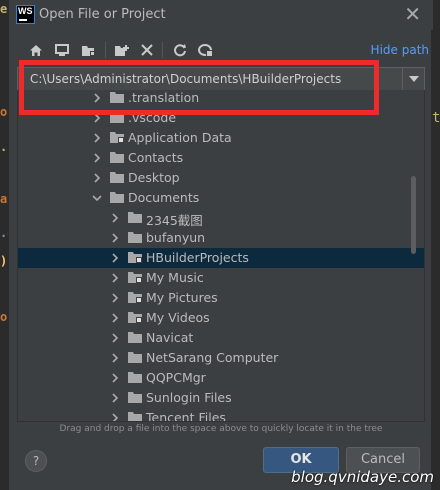 This screenshot has width=440, height=490. I want to click on tree-item-label: Application Data, so click(180, 137).